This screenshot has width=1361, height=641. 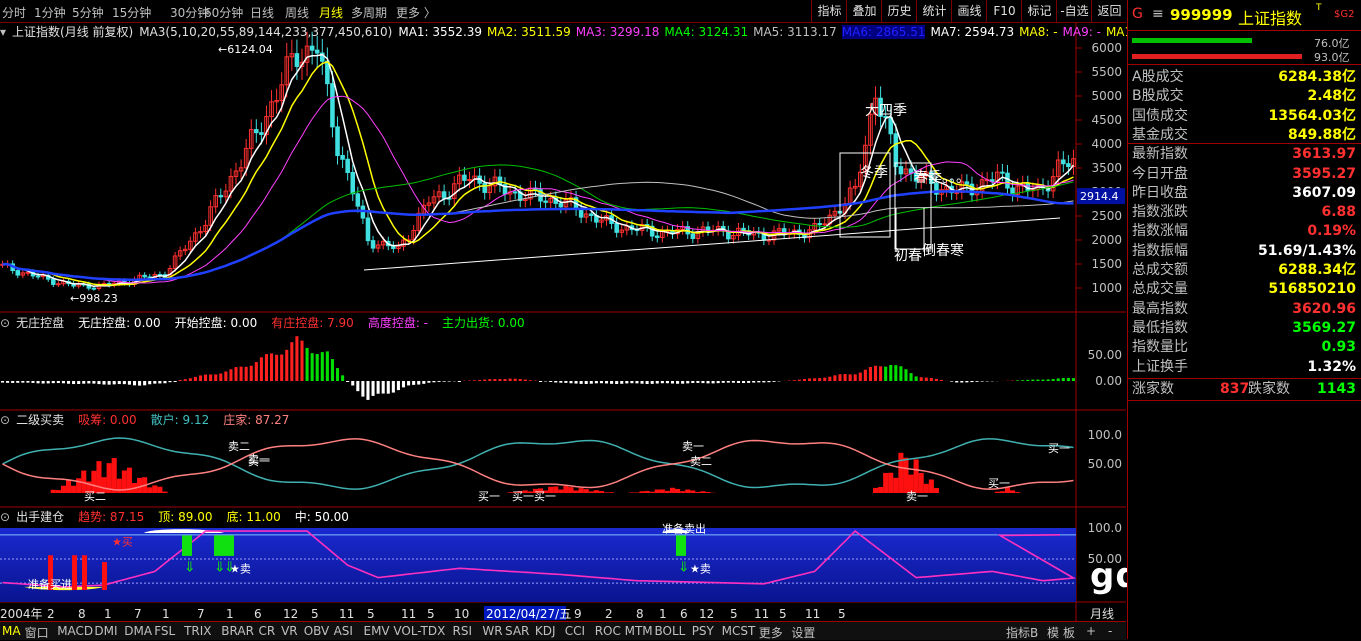 What do you see at coordinates (1244, 400) in the screenshot?
I see `divider` at bounding box center [1244, 400].